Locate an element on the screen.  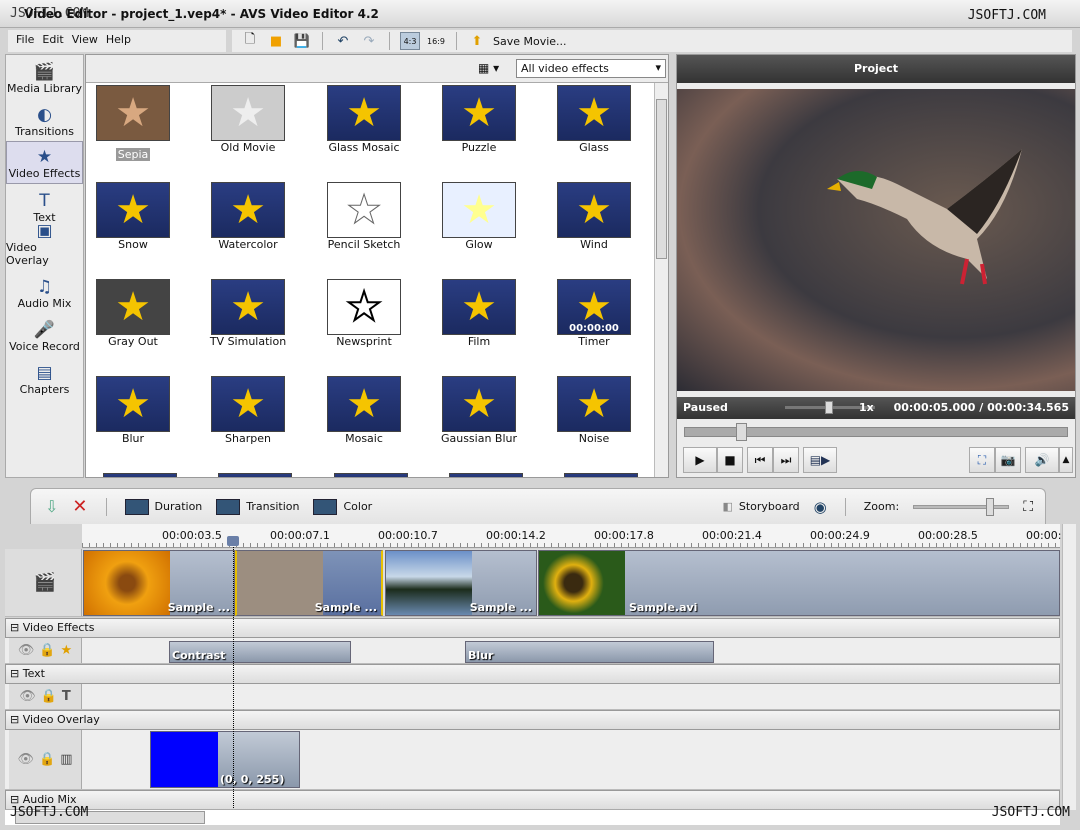
aspect-4-3-icon: 4:3 is located at coordinates (410, 41).